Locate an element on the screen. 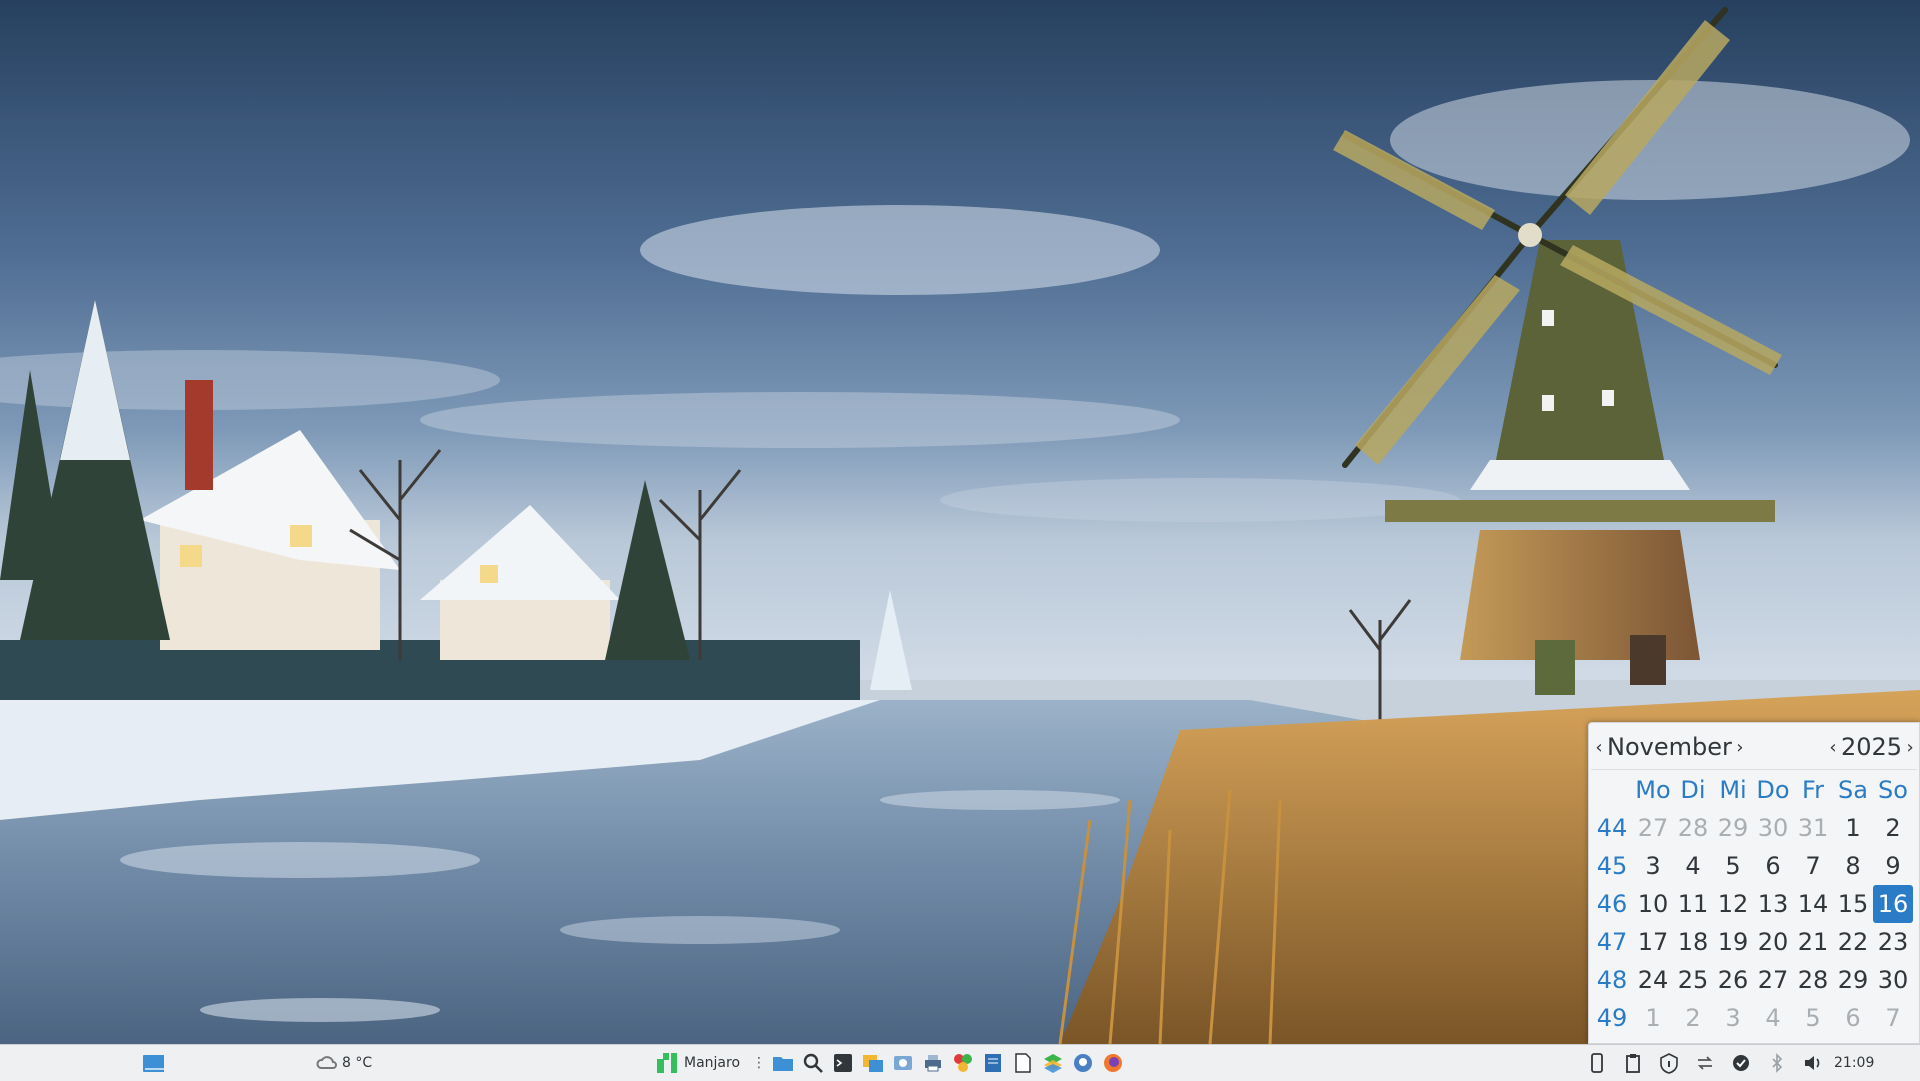 Image resolution: width=1920 pixels, height=1081 pixels. week-number: 48 is located at coordinates (1612, 980).